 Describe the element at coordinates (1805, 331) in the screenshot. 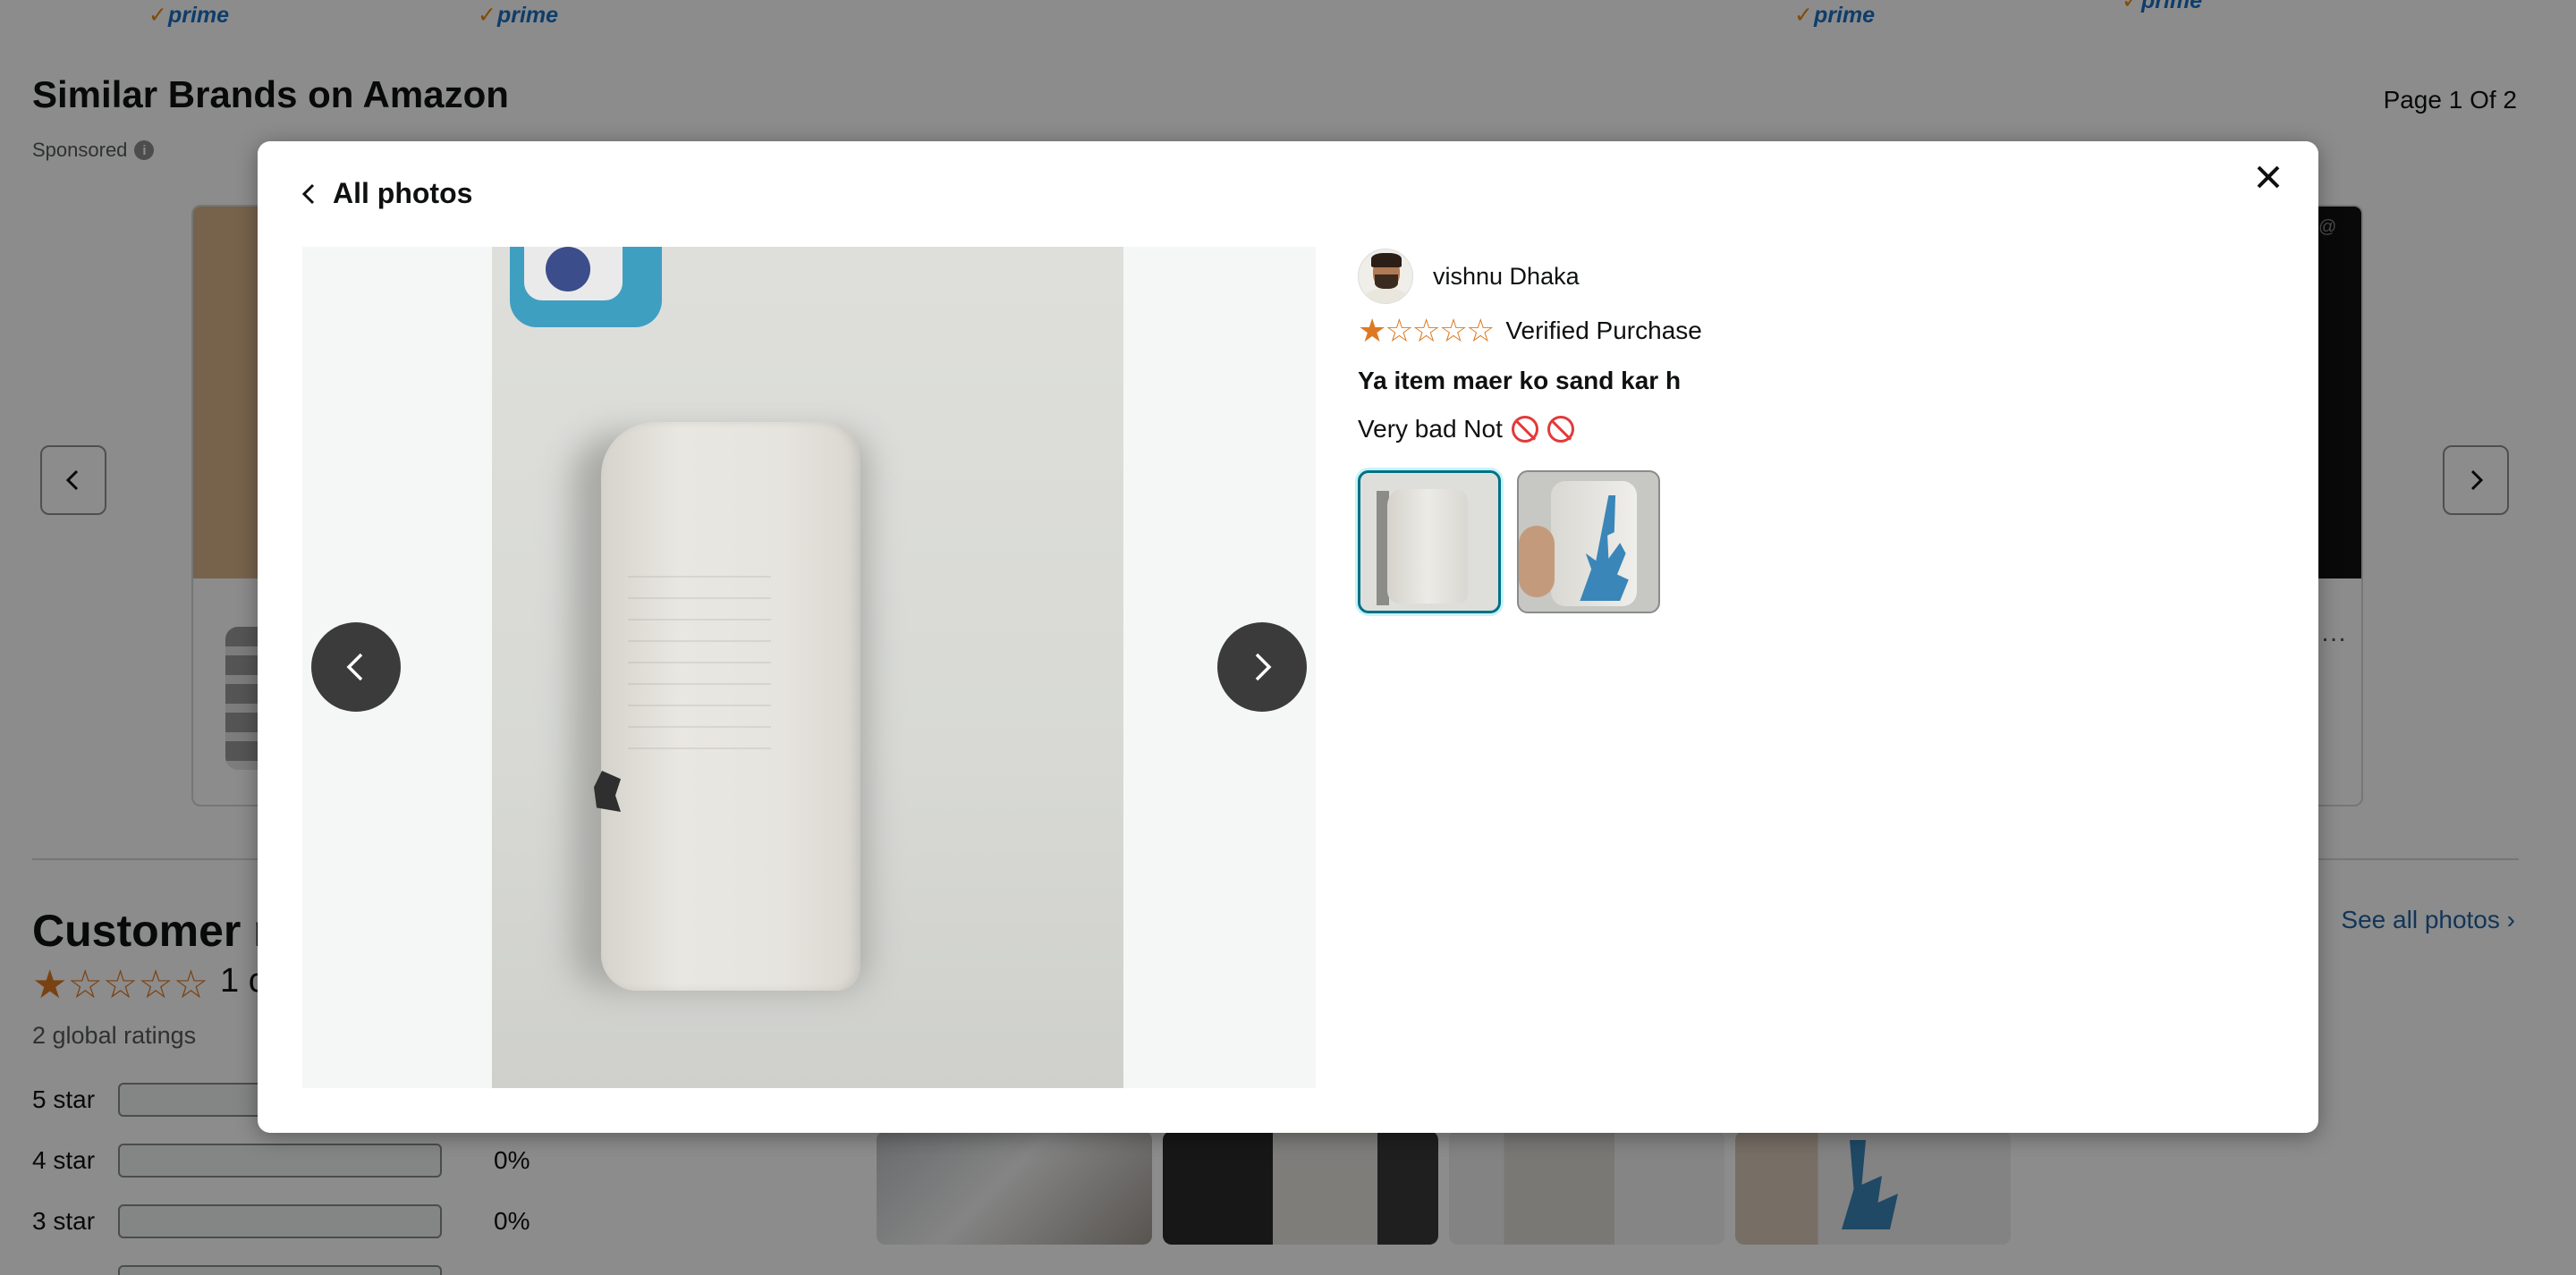

I see `review-rating-line: ★☆☆☆☆ Verified Purchase` at that location.